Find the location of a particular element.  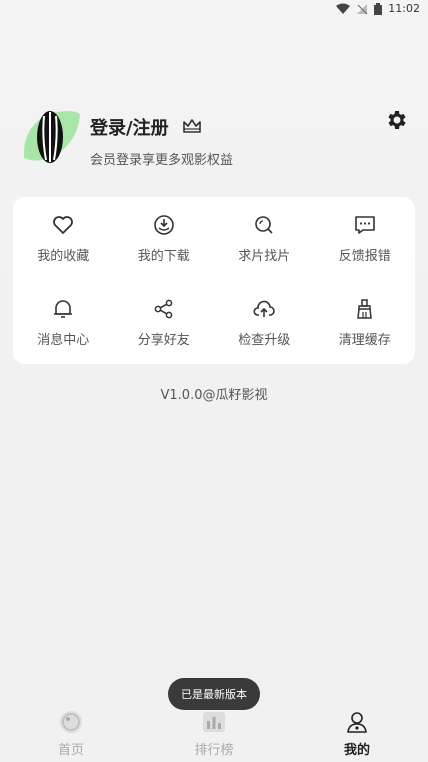

check-update-item: 检查升级 is located at coordinates (264, 323).